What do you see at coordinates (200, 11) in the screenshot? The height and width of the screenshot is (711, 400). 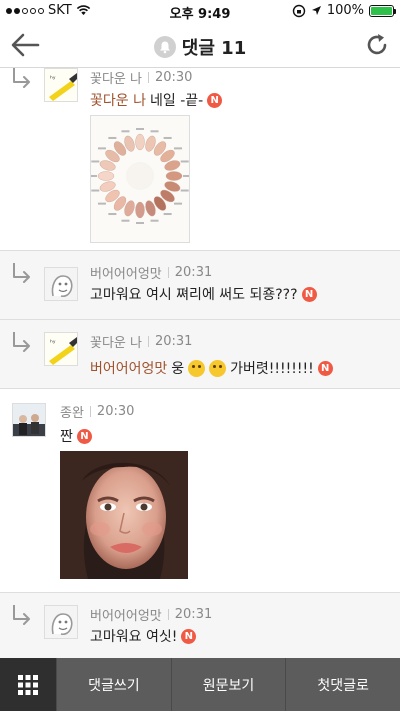 I see `status-bar: SKT 오후 9:49 100%` at bounding box center [200, 11].